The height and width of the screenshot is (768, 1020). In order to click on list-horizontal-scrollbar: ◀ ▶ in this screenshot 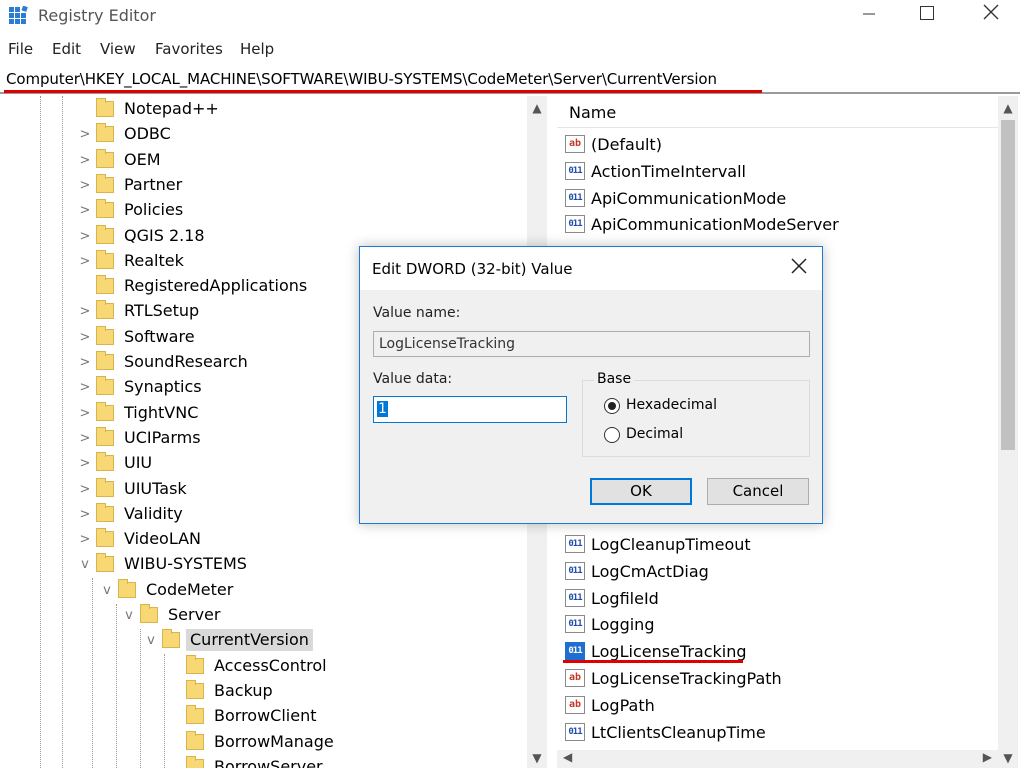, I will do `click(777, 759)`.